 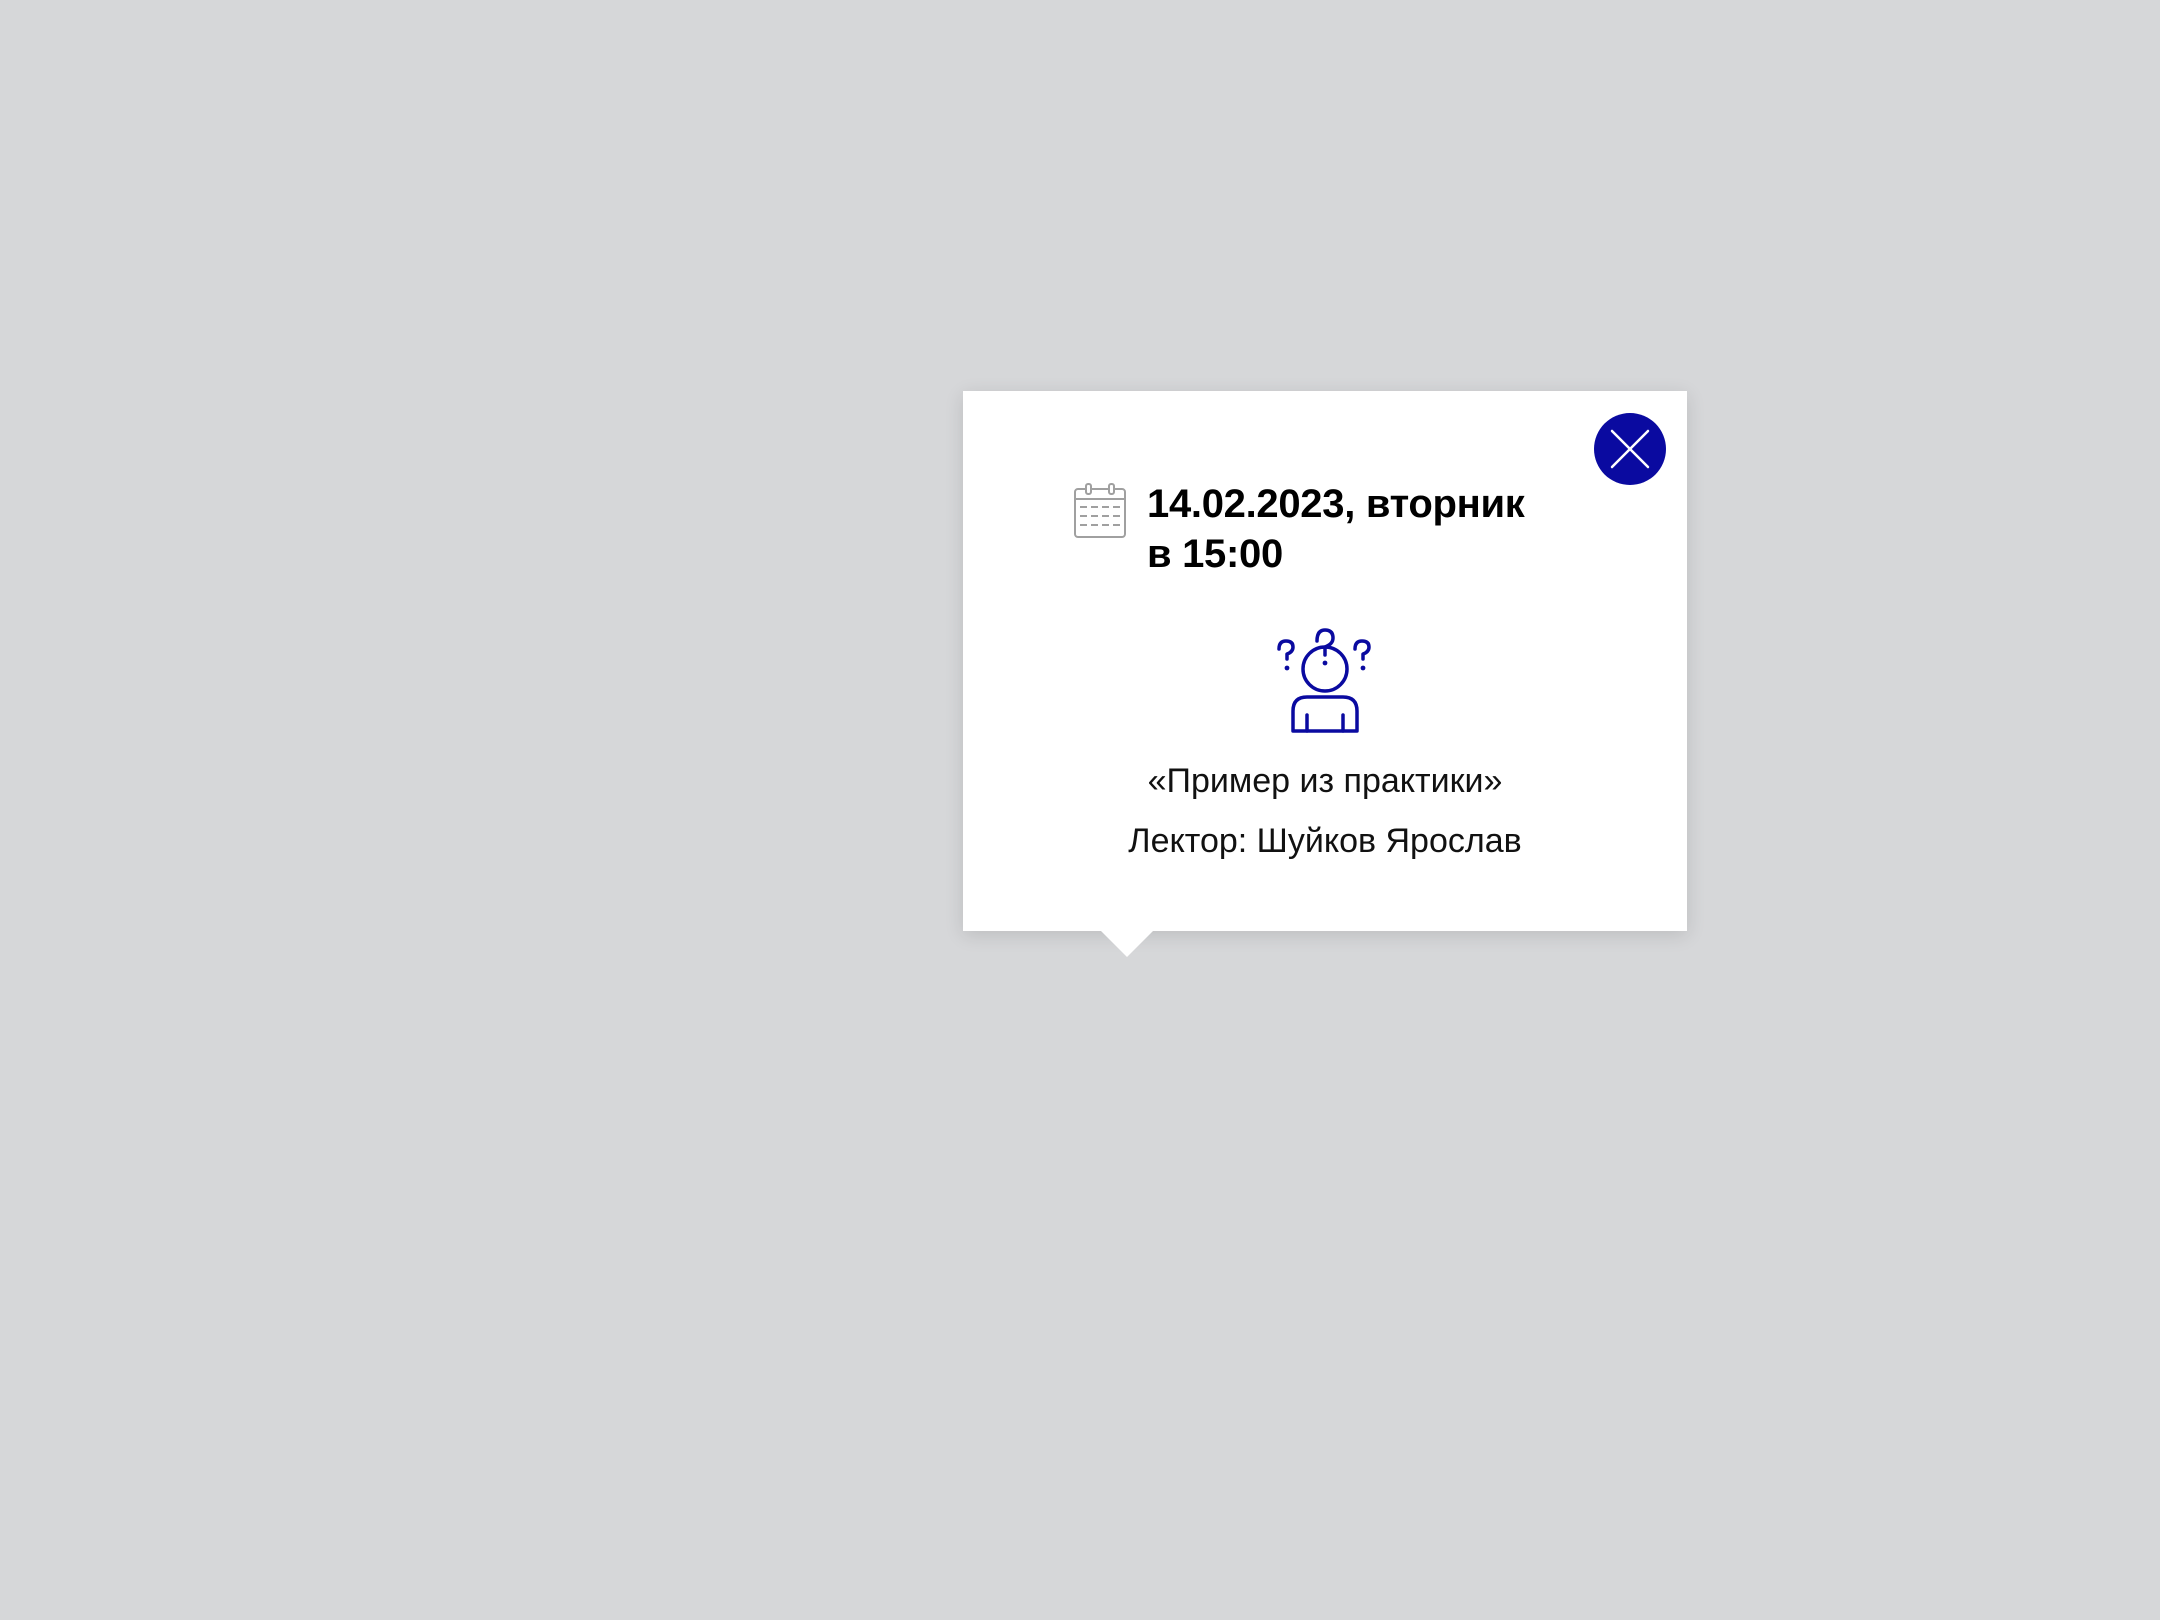 What do you see at coordinates (1324, 680) in the screenshot?
I see `confused-person-icon` at bounding box center [1324, 680].